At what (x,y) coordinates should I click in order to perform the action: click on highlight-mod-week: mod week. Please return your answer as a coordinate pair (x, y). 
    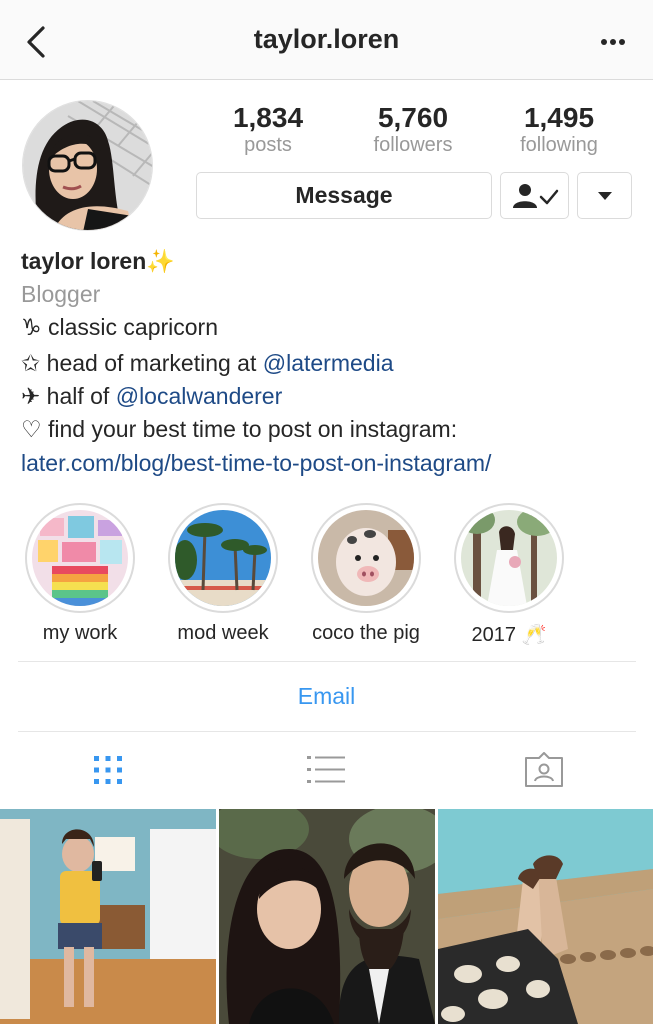
    Looking at the image, I should click on (223, 574).